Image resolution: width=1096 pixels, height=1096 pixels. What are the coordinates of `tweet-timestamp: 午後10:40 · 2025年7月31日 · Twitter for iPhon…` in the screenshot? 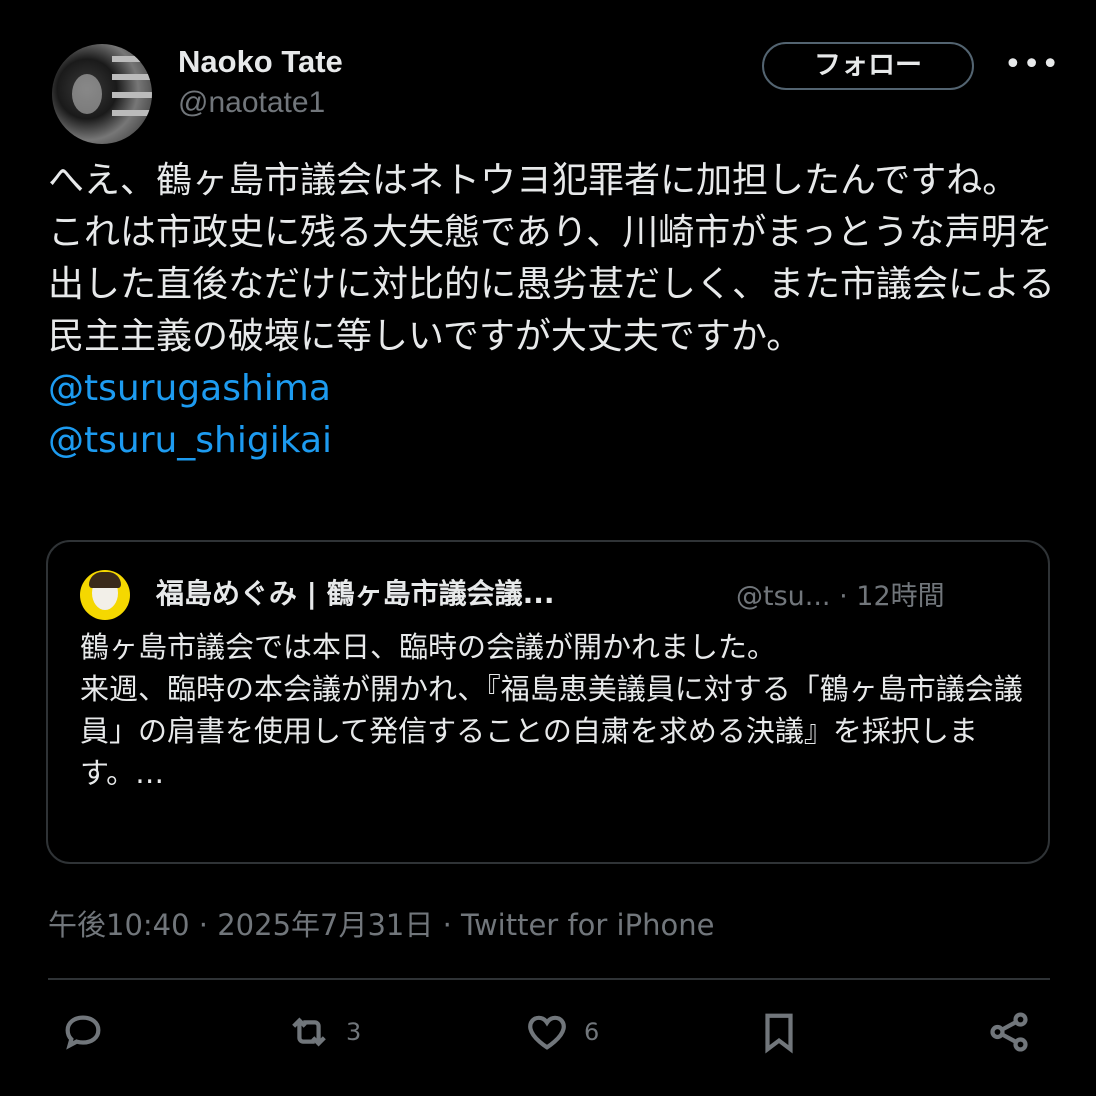 It's located at (381, 925).